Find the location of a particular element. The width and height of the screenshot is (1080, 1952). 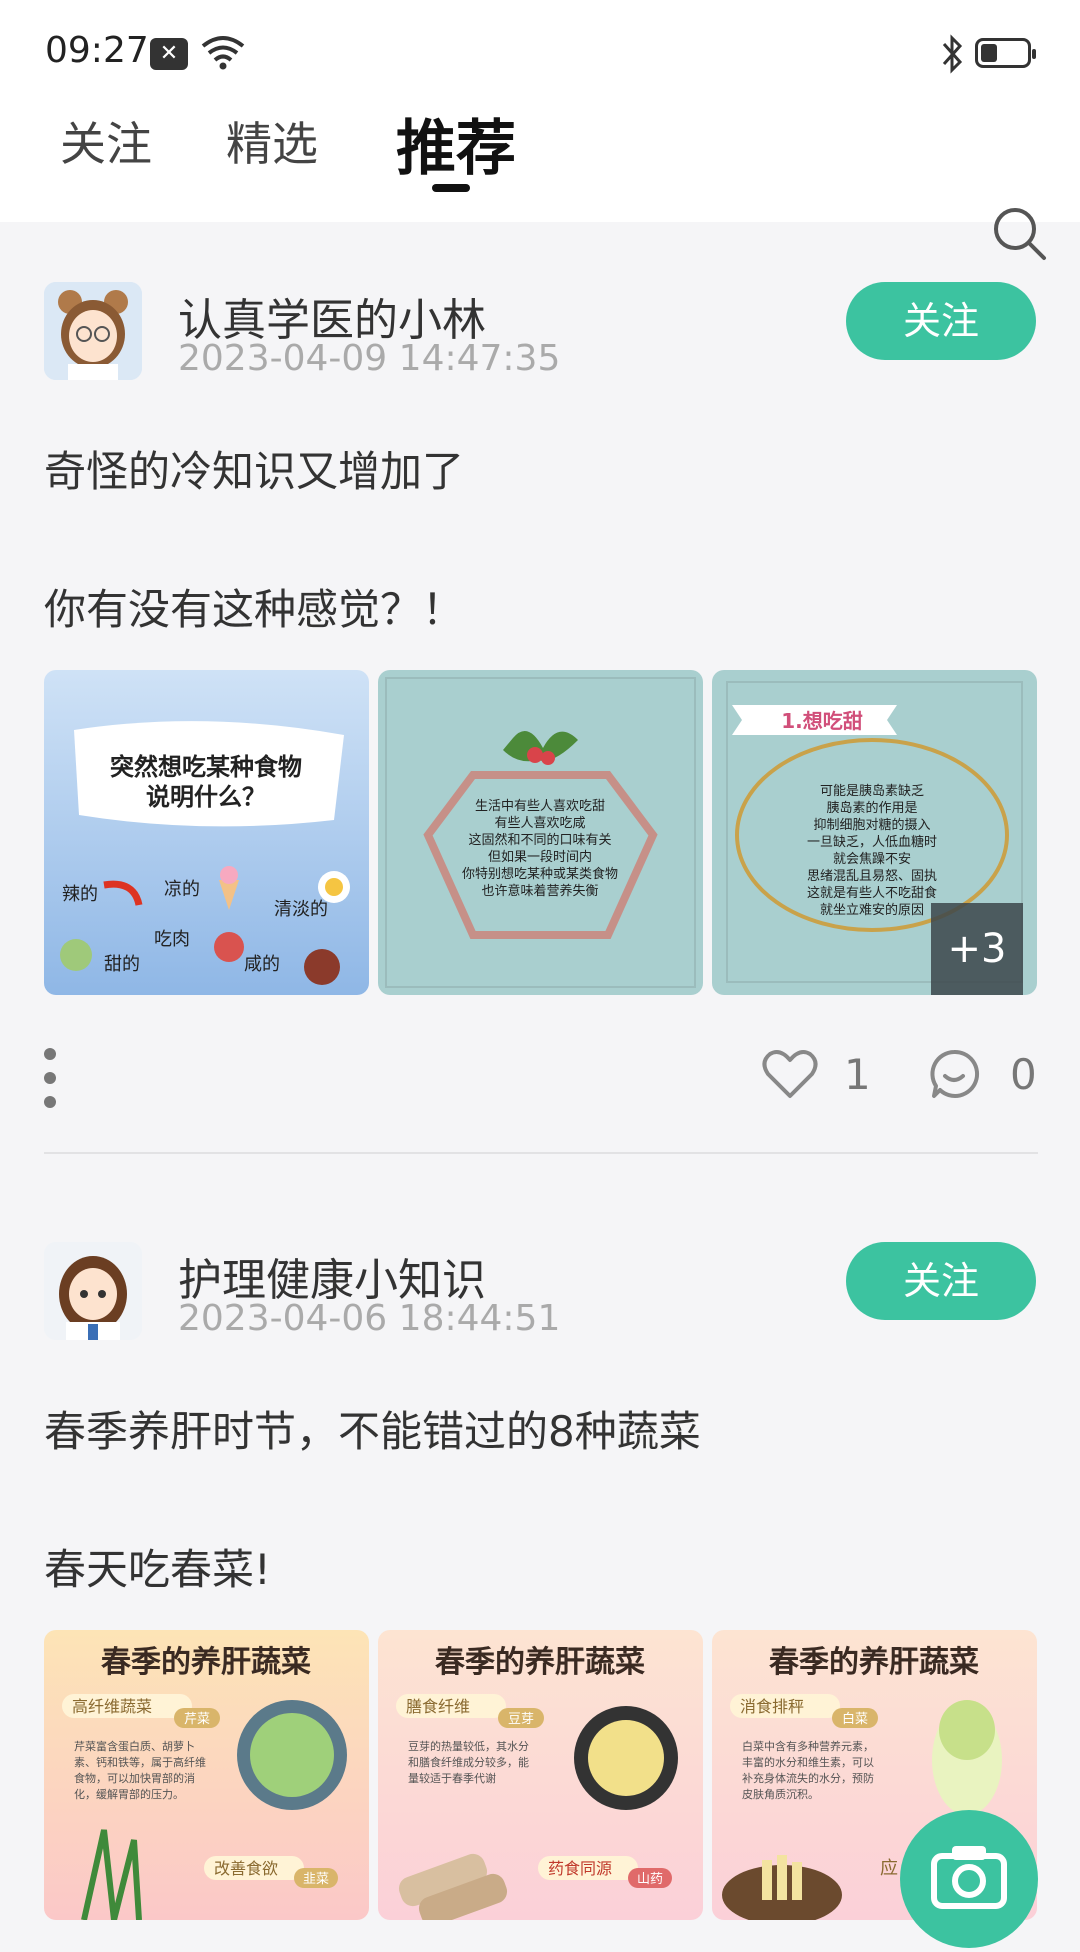

svg-text: 就会焦躁不安 is located at coordinates (872, 859).